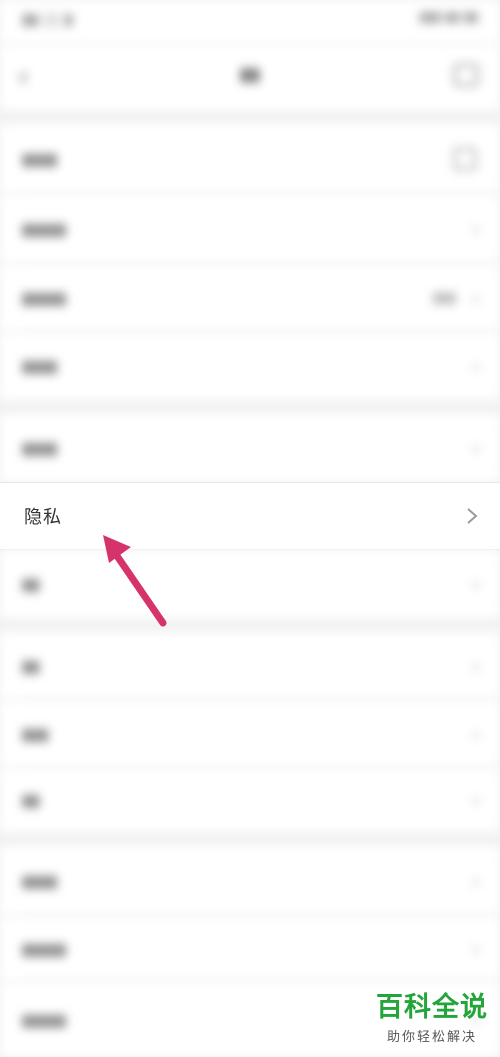  Describe the element at coordinates (250, 734) in the screenshot. I see `settings-row: ▮▮▮ ›` at that location.